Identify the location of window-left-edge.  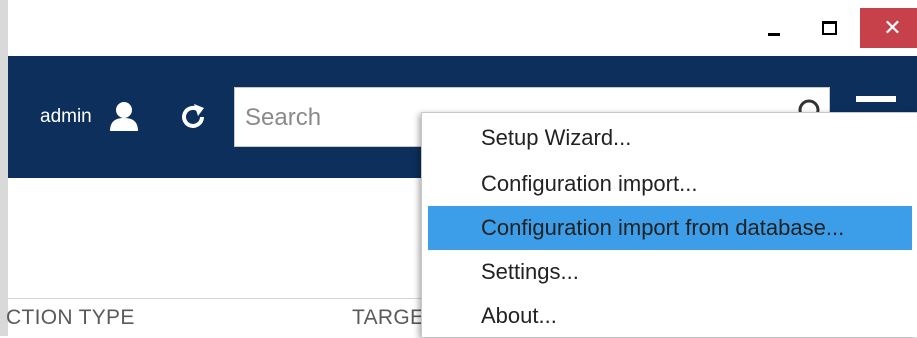
(4, 168).